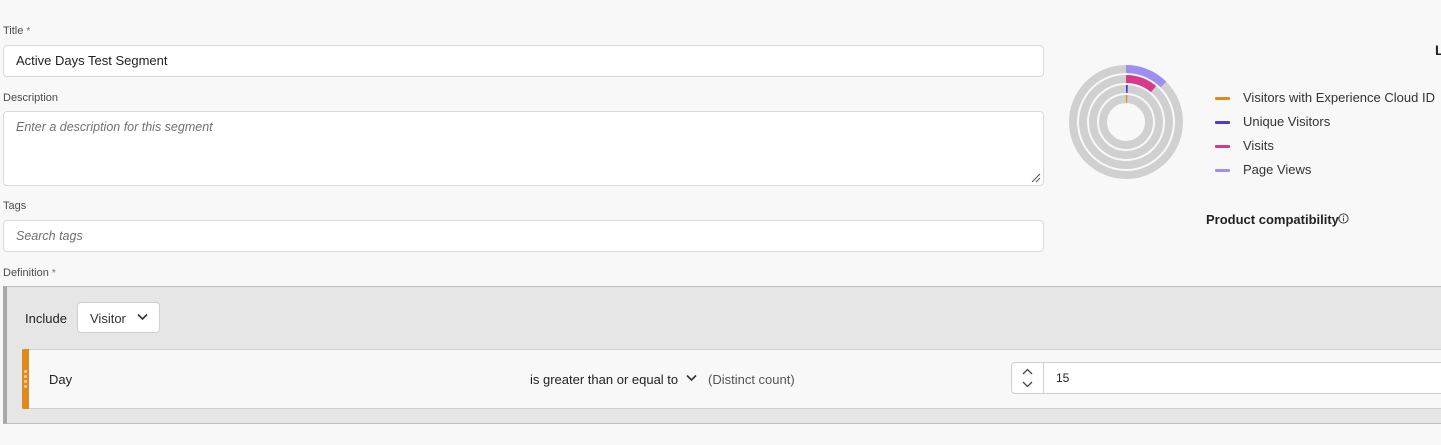 The height and width of the screenshot is (445, 1441). I want to click on rule-value-input: 15, so click(1242, 378).